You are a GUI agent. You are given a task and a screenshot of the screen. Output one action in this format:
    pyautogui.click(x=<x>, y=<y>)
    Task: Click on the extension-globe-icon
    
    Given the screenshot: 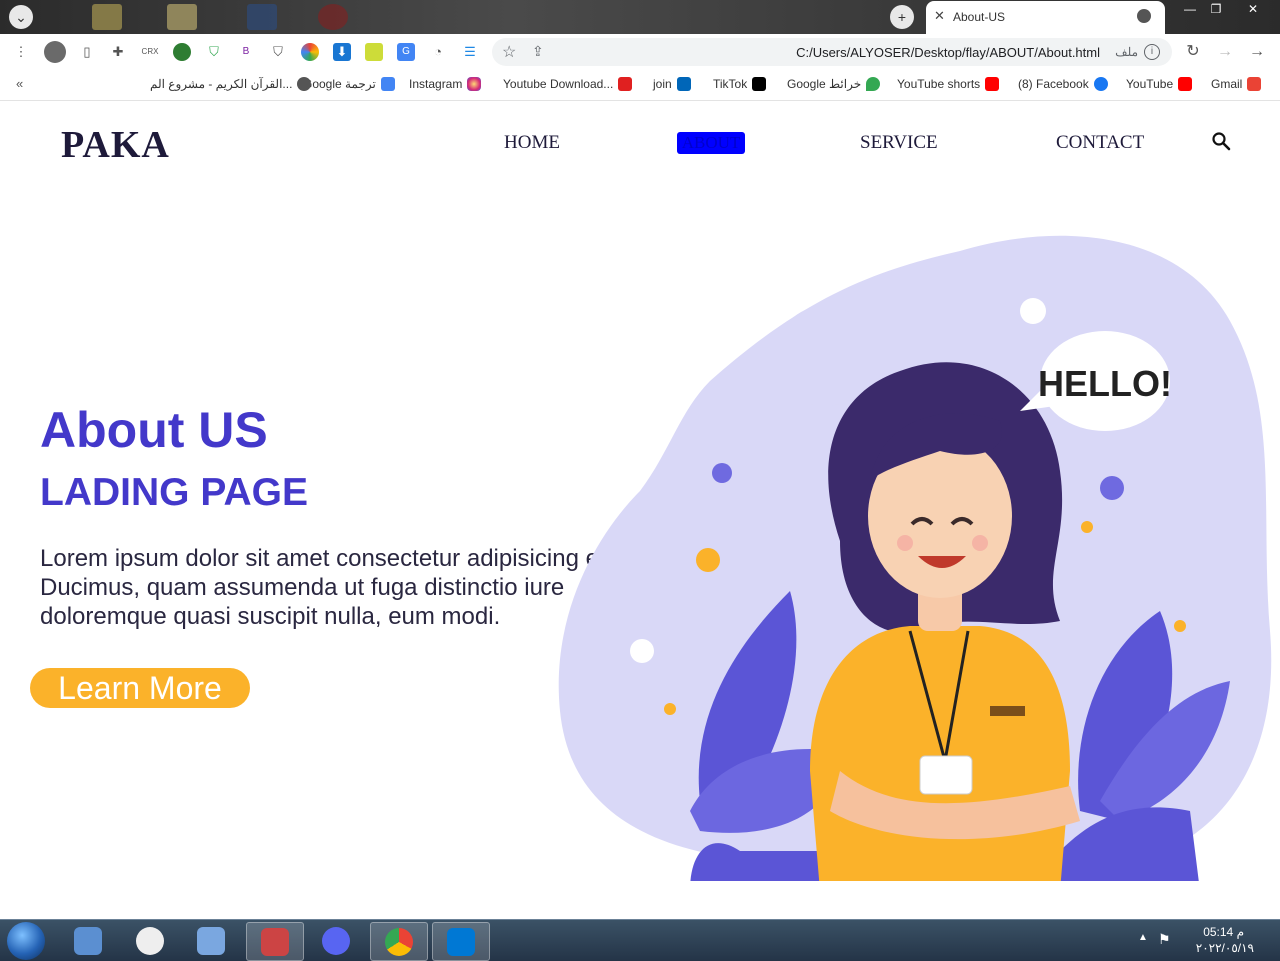 What is the action you would take?
    pyautogui.click(x=182, y=52)
    